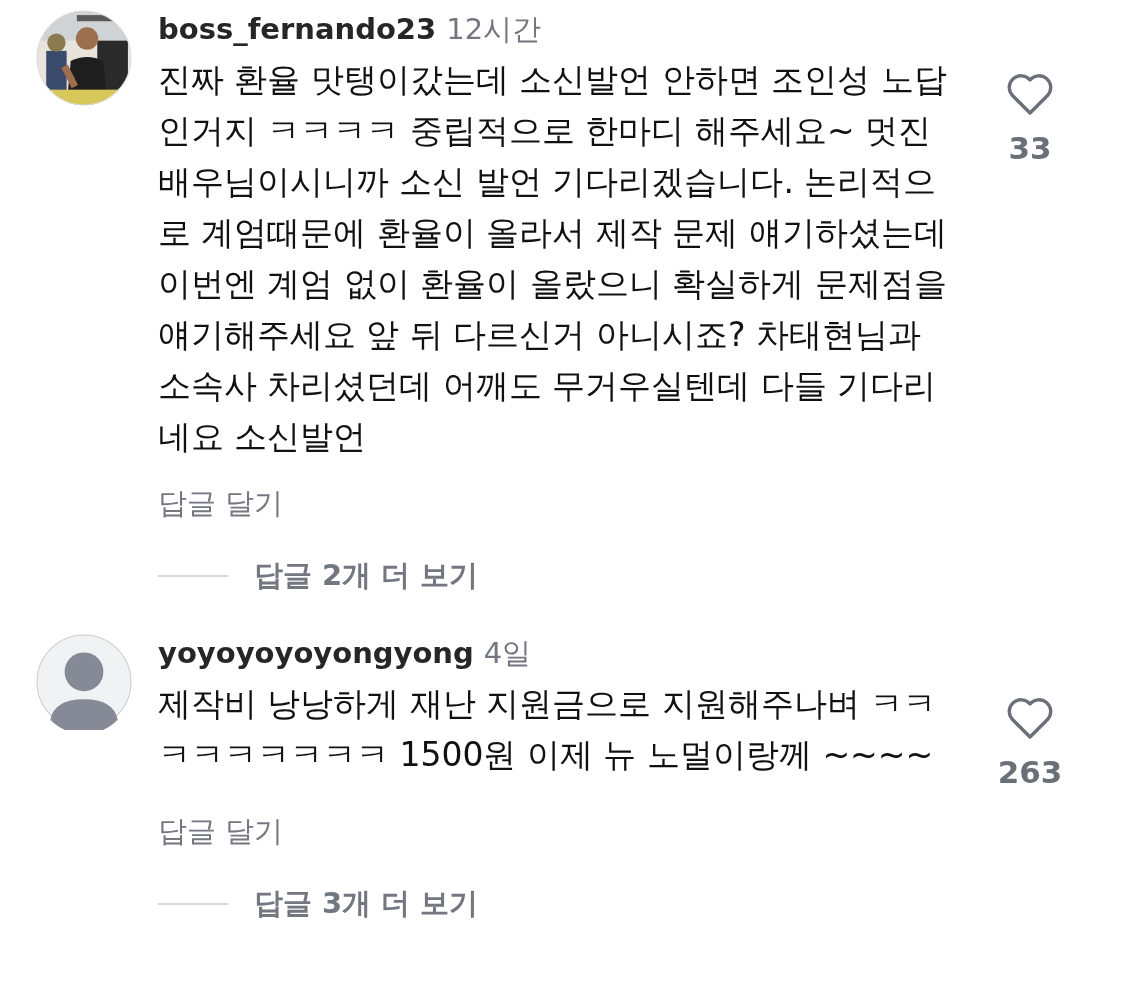  Describe the element at coordinates (84, 682) in the screenshot. I see `default-avatar-icon` at that location.